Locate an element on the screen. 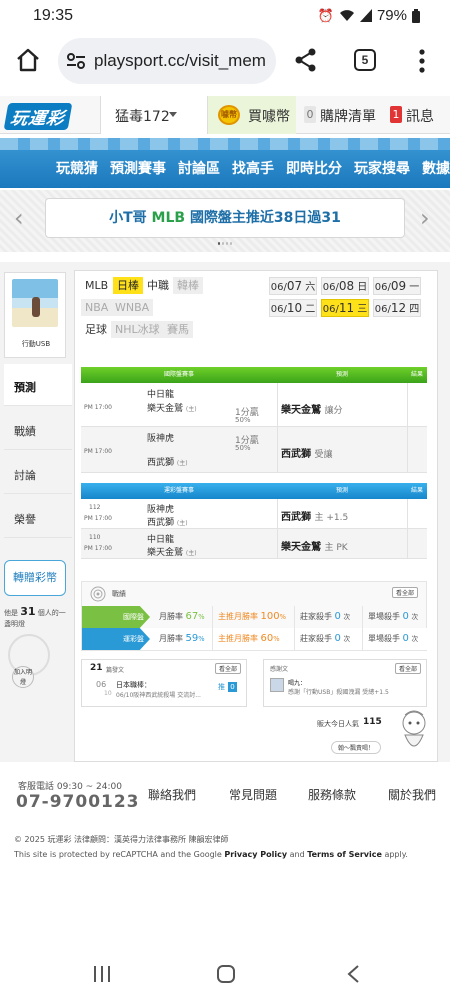 This screenshot has height=1000, width=450. see-all-posts-button: 看全部 is located at coordinates (227, 668).